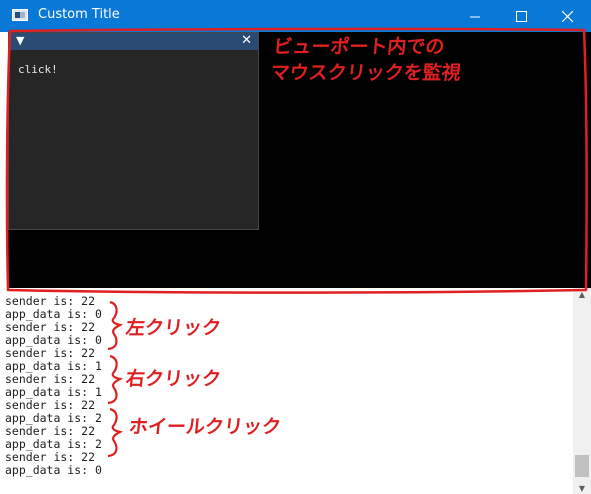 This screenshot has height=494, width=591. Describe the element at coordinates (133, 41) in the screenshot. I see `imgui-titlebar: ▼ ✕` at that location.